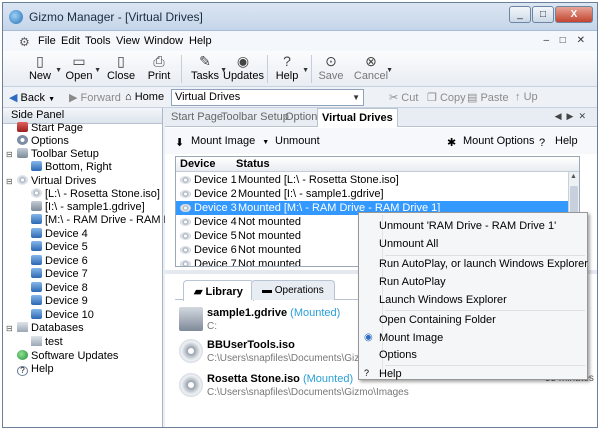 The image size is (600, 430). What do you see at coordinates (70, 41) in the screenshot?
I see `menu-edit: Edit` at bounding box center [70, 41].